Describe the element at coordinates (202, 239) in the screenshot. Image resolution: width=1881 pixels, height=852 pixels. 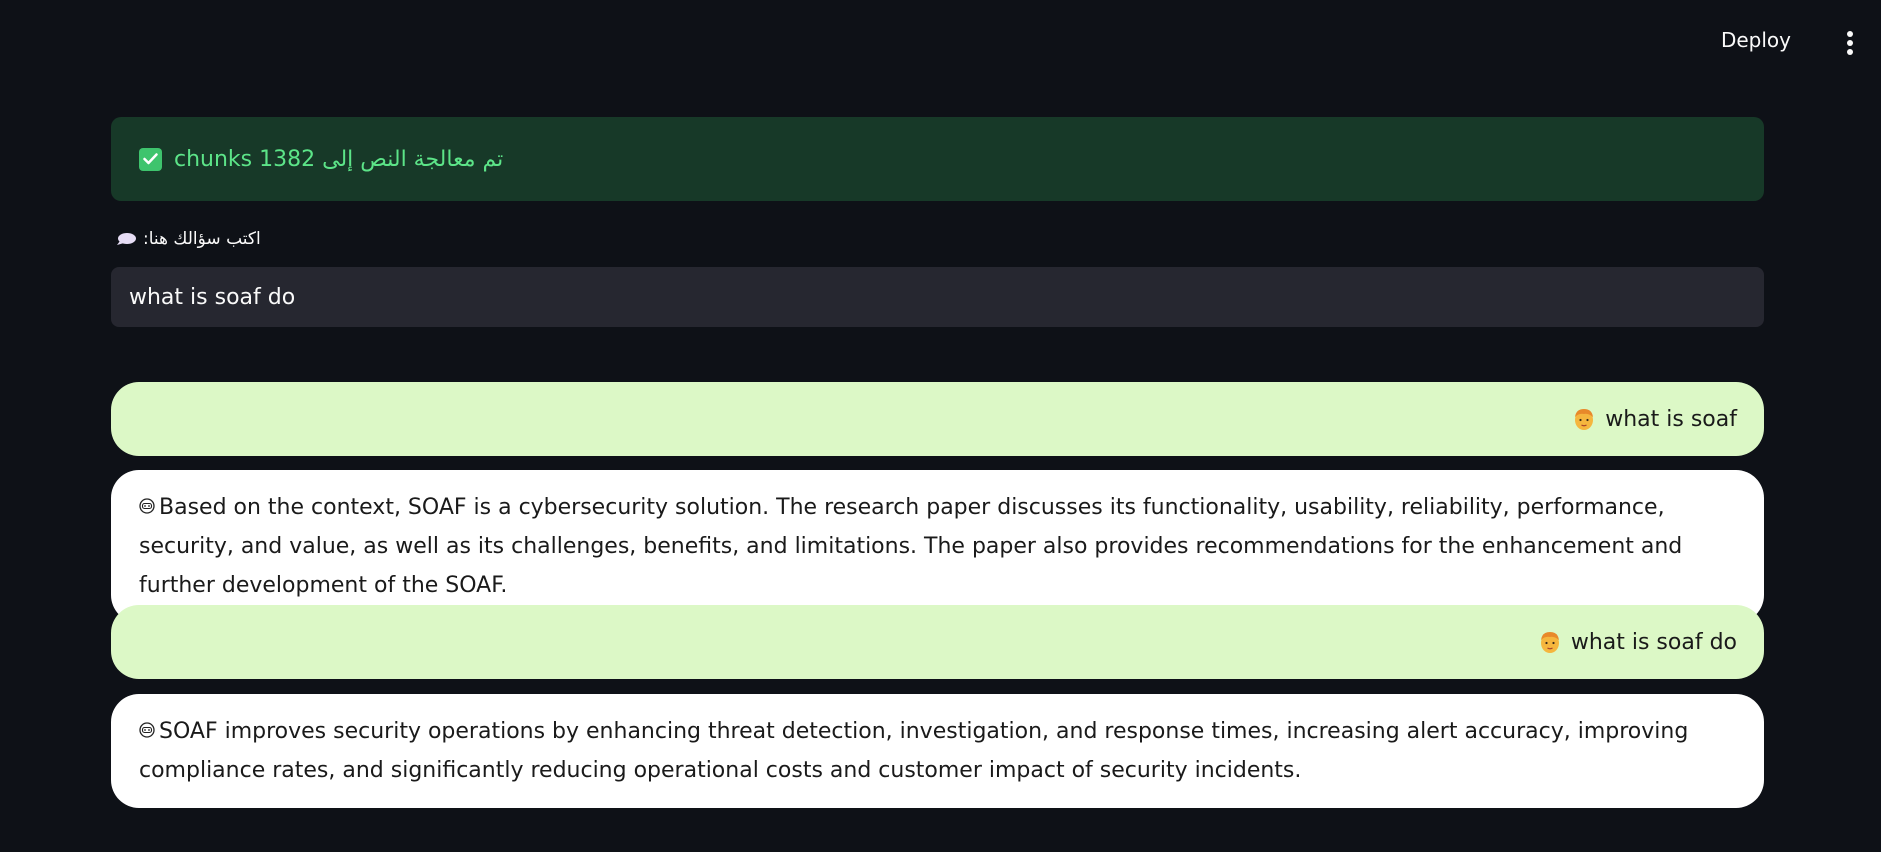
I see `question-label: اكتب سؤالك هنا:` at that location.